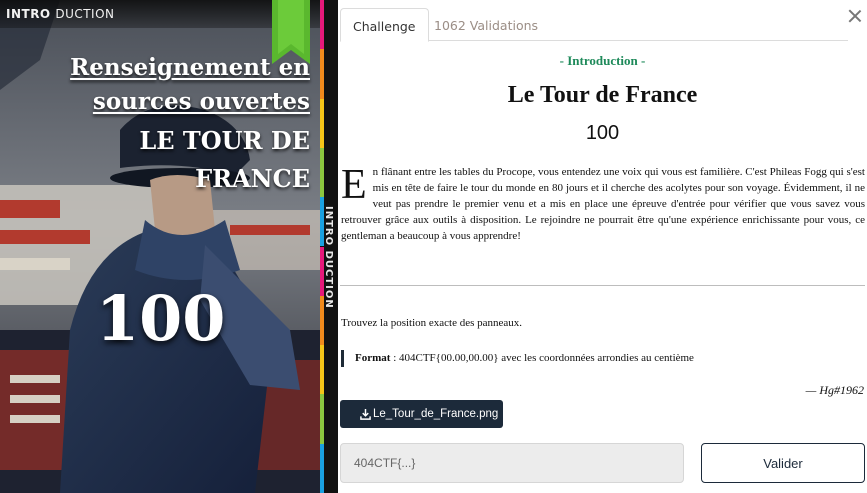  Describe the element at coordinates (190, 67) in the screenshot. I see `artwork-title-line: Renseignement en` at that location.